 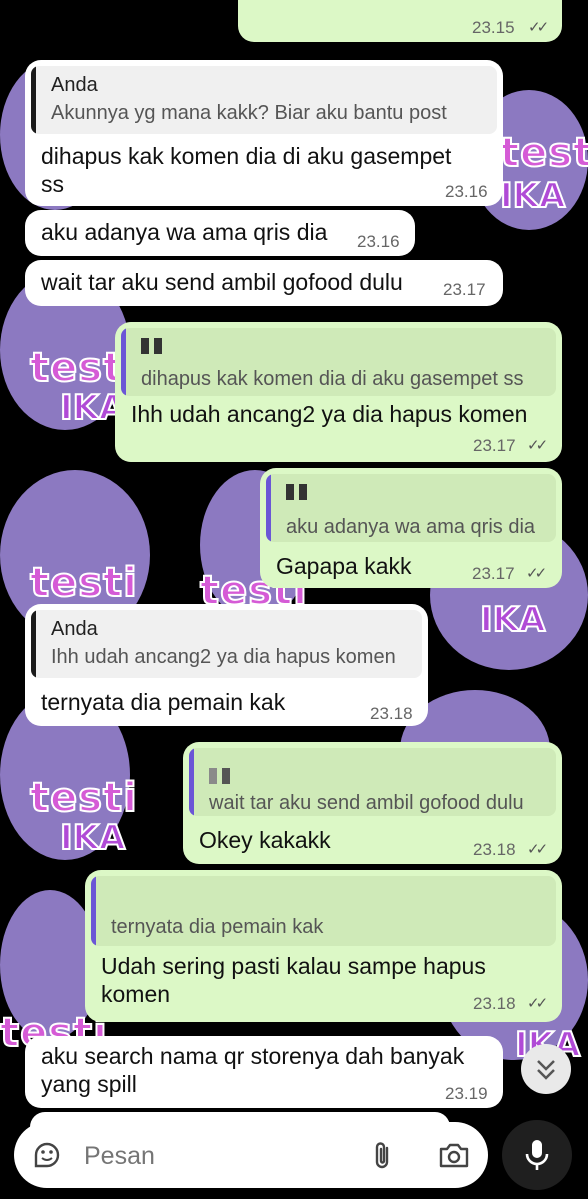 What do you see at coordinates (246, 156) in the screenshot?
I see `message-text: dihapus kak komen dia di aku gasempet` at bounding box center [246, 156].